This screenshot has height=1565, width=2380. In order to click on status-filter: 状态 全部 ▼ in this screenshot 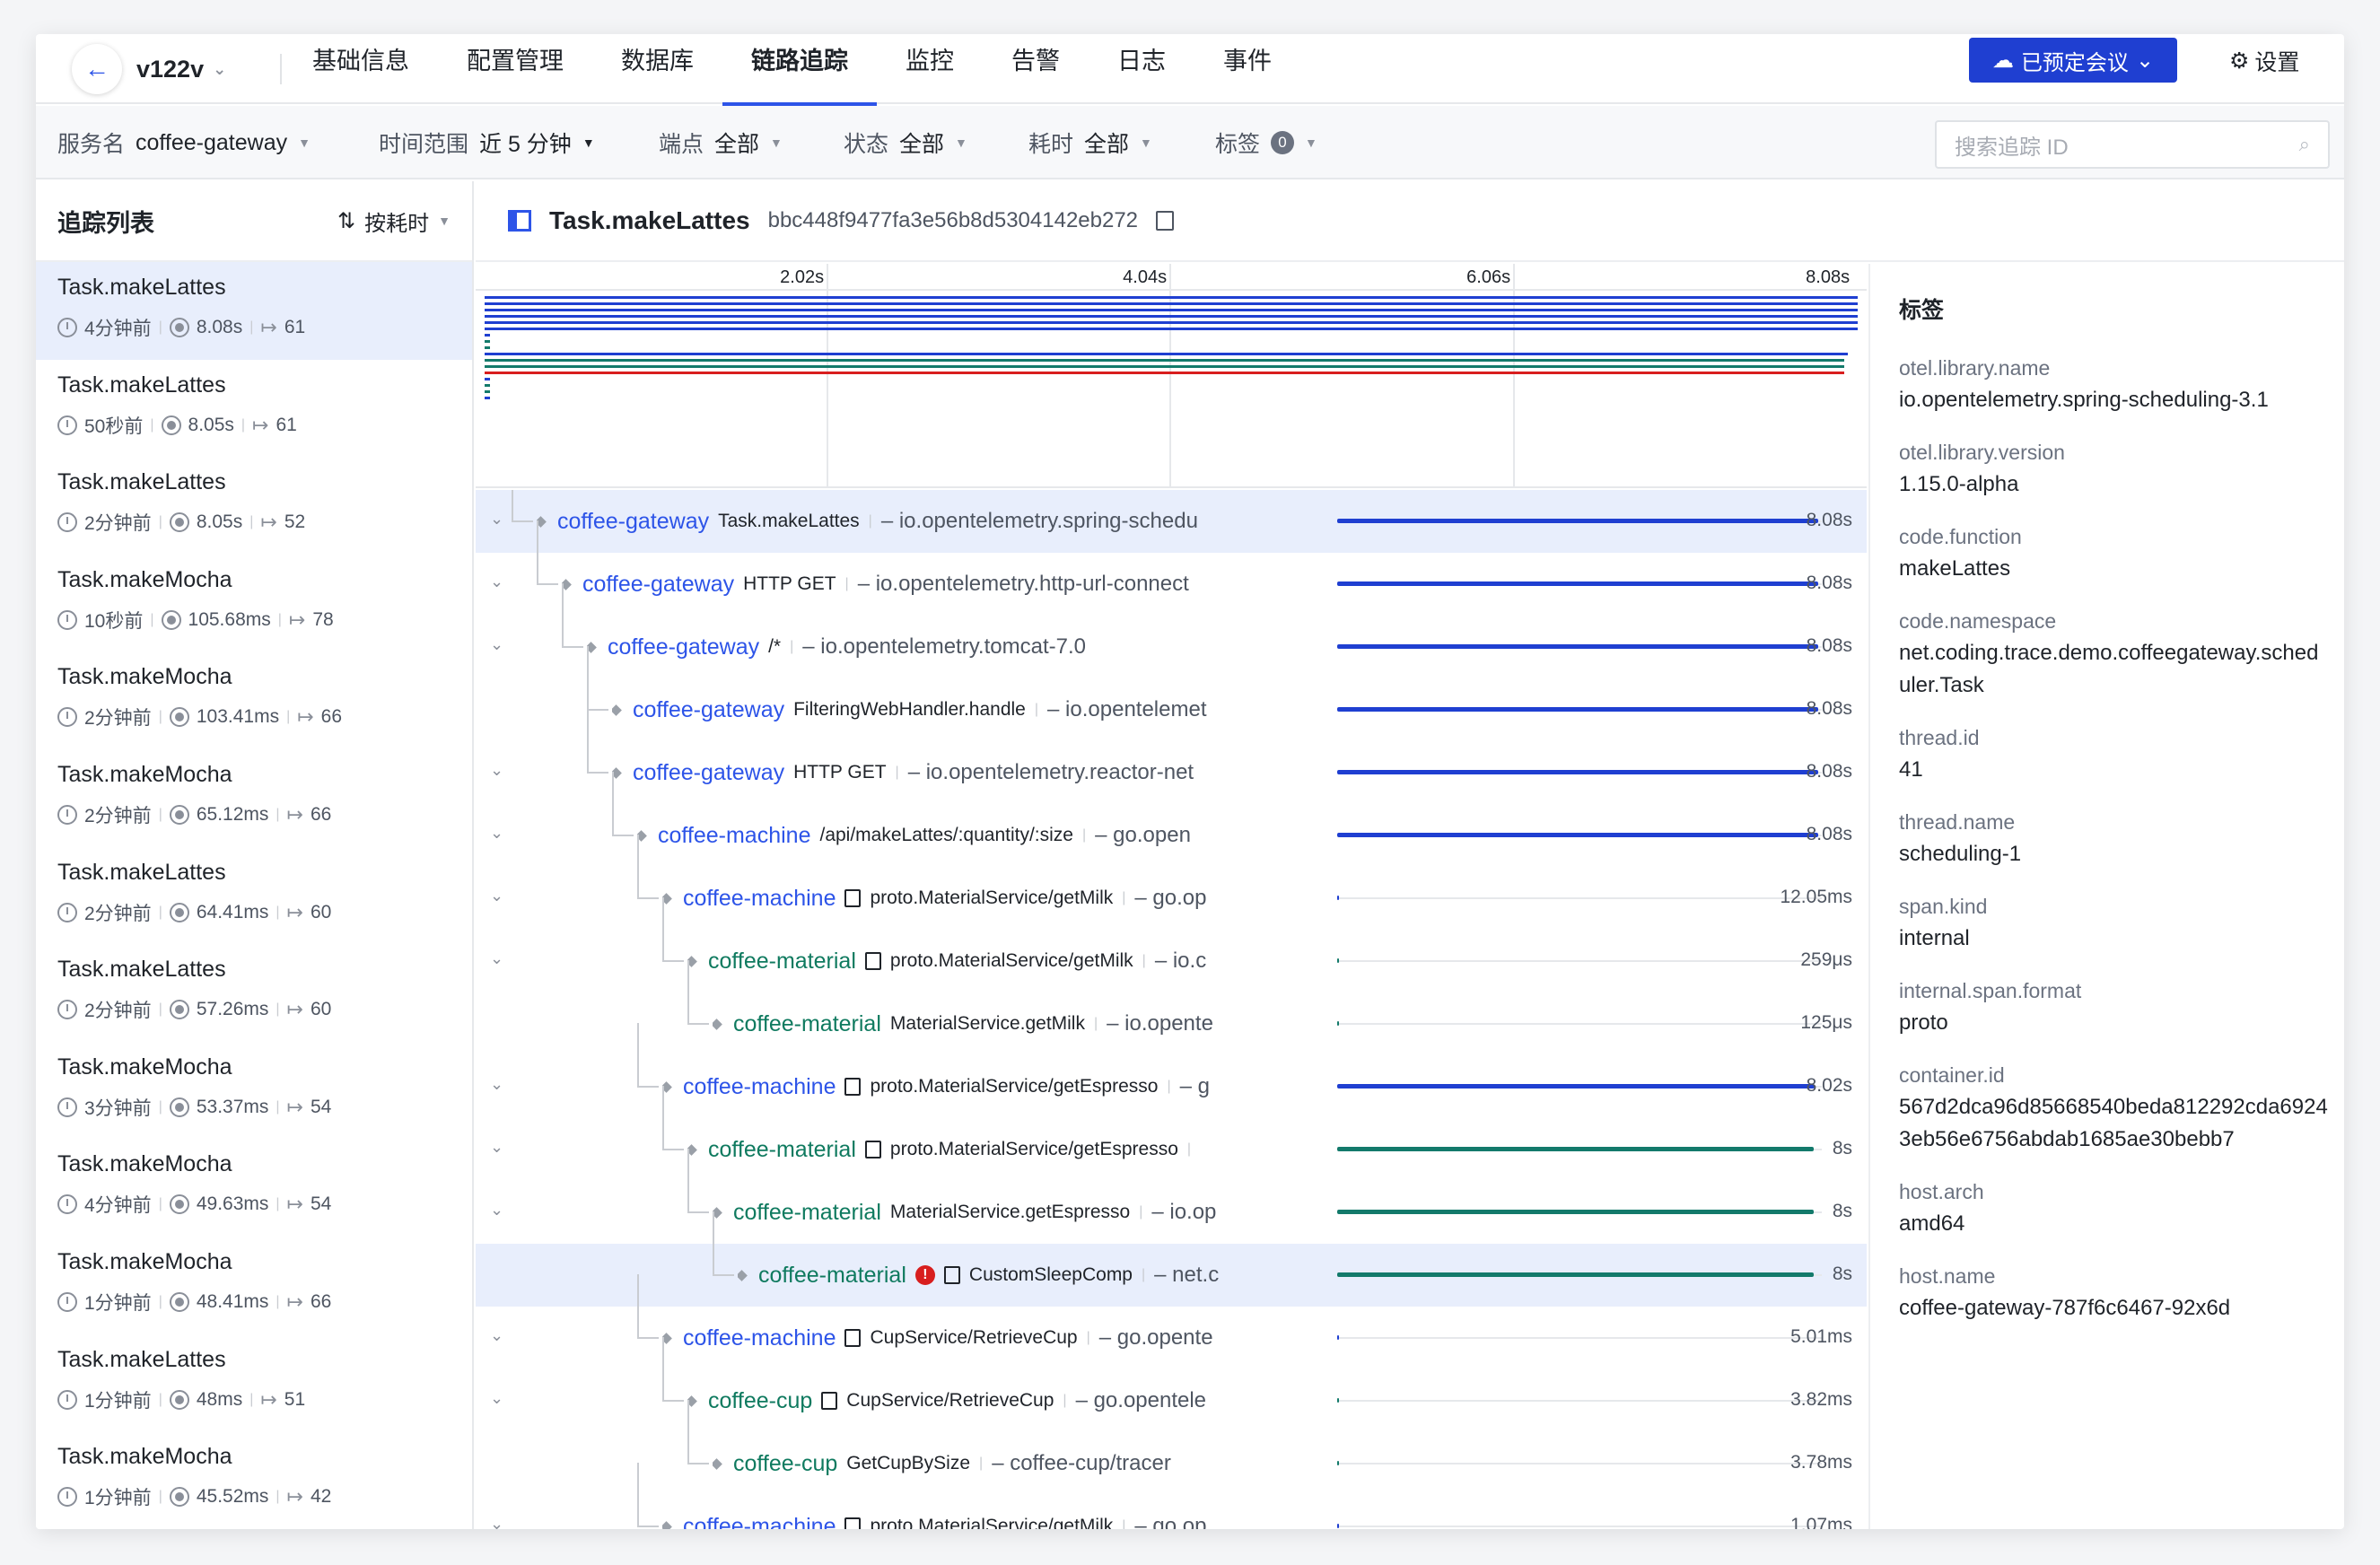, I will do `click(905, 142)`.